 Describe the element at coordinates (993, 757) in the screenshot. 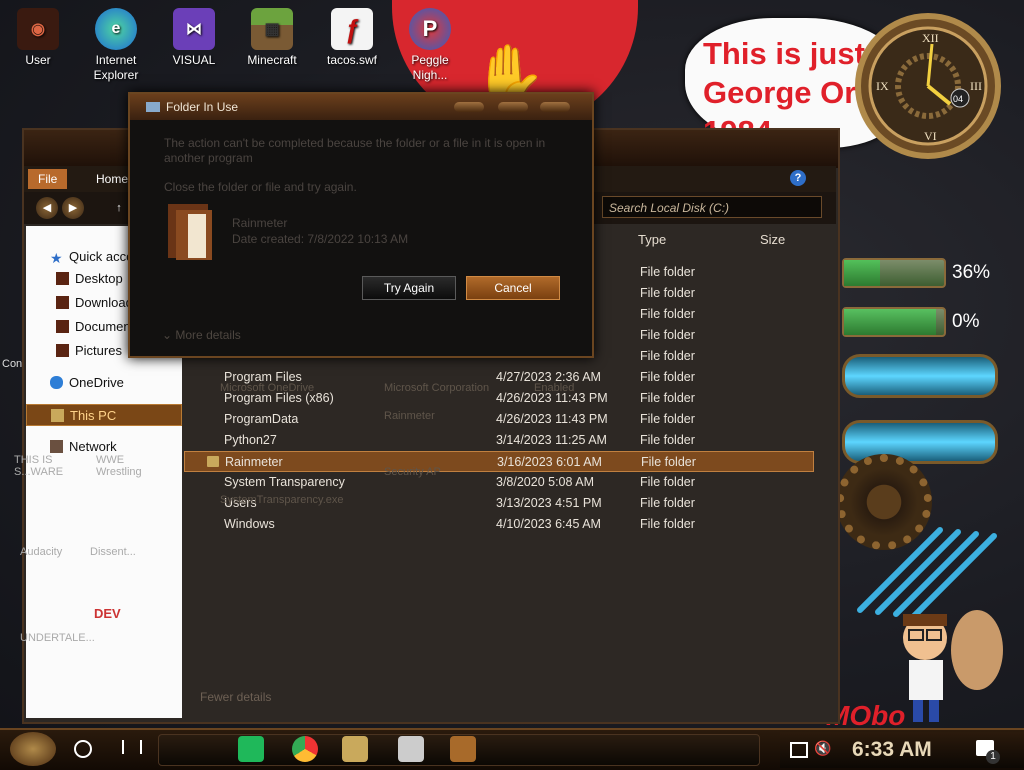

I see `notification-count-badge: 1` at that location.